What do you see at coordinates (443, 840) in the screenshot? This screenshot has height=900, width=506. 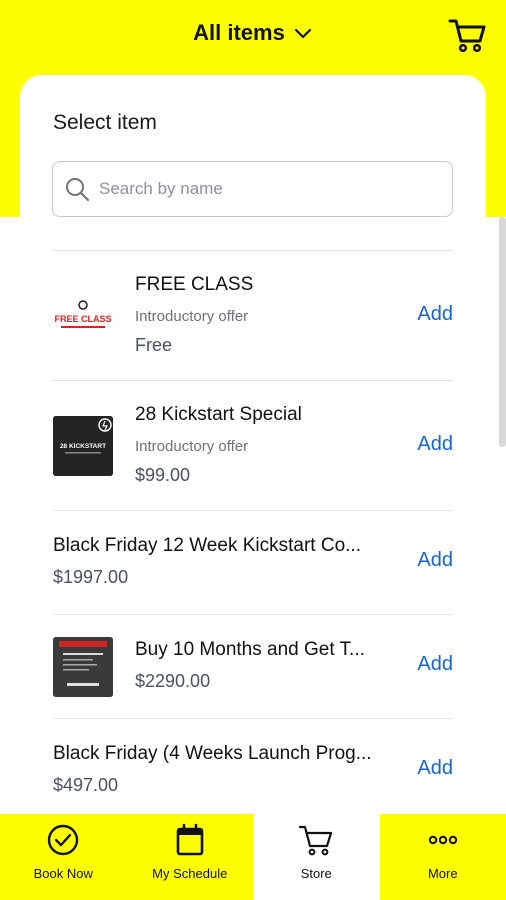 I see `more-dots-icon` at bounding box center [443, 840].